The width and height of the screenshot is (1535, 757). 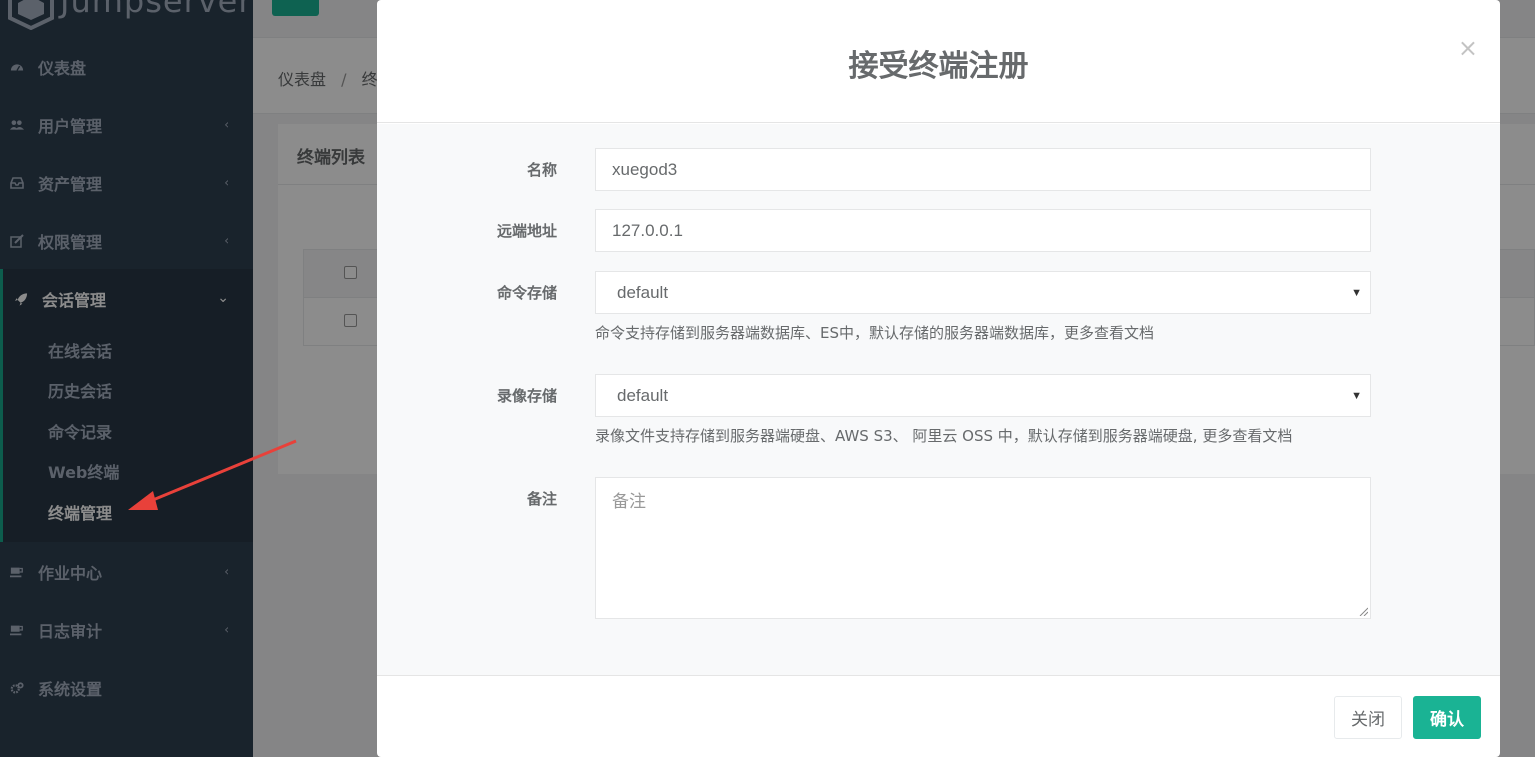 I want to click on name-label: 名称, so click(x=541, y=170).